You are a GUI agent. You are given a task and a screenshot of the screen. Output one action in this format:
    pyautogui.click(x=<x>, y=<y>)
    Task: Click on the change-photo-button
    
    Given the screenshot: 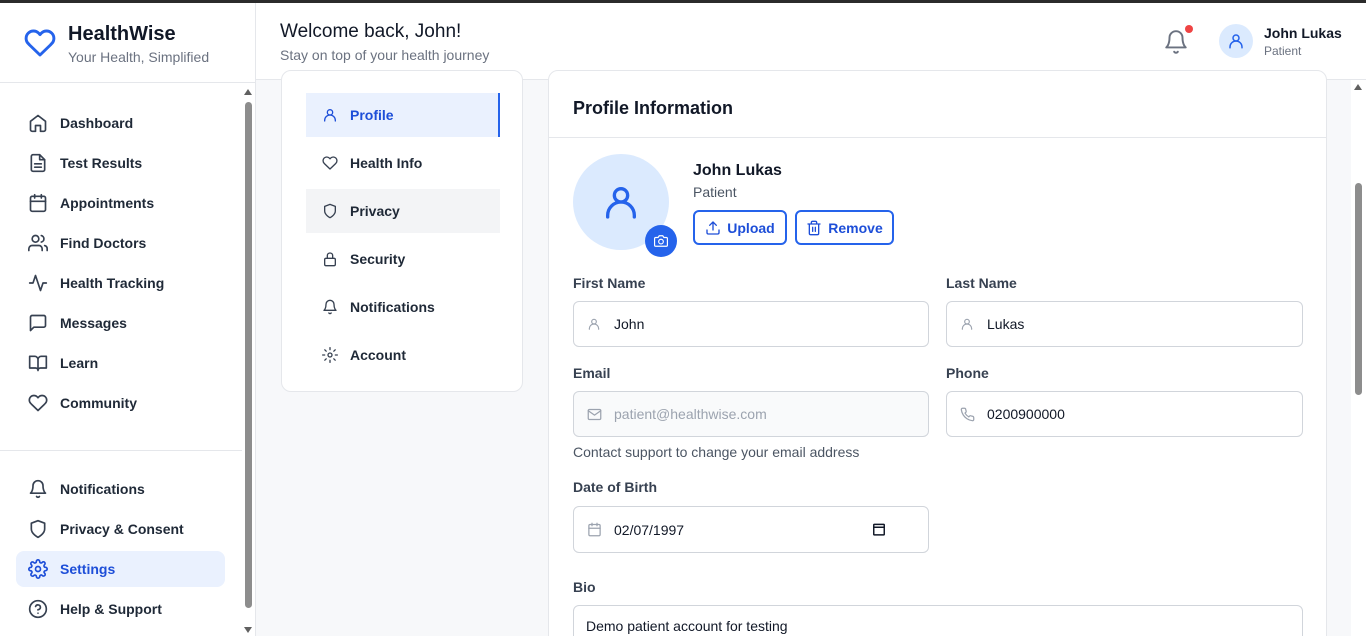 What is the action you would take?
    pyautogui.click(x=661, y=241)
    